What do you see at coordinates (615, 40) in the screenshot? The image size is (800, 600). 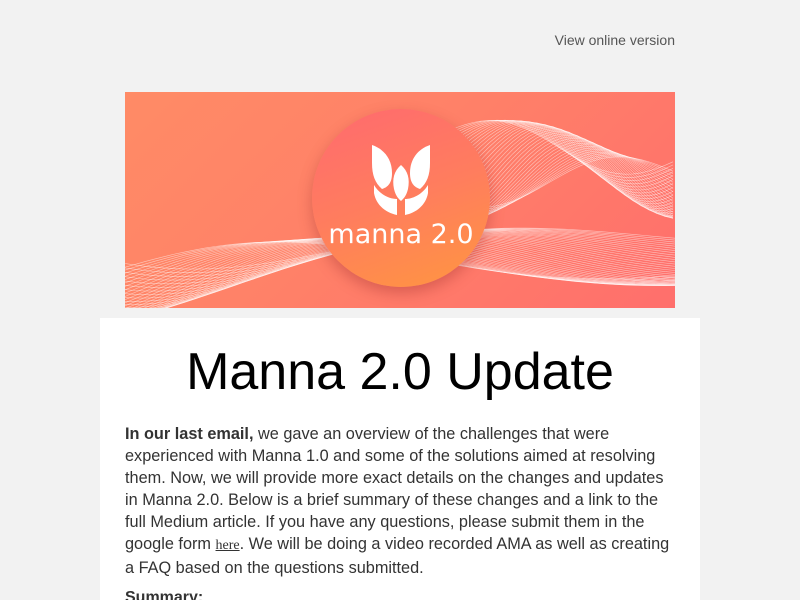 I see `view-online-link: View online version` at bounding box center [615, 40].